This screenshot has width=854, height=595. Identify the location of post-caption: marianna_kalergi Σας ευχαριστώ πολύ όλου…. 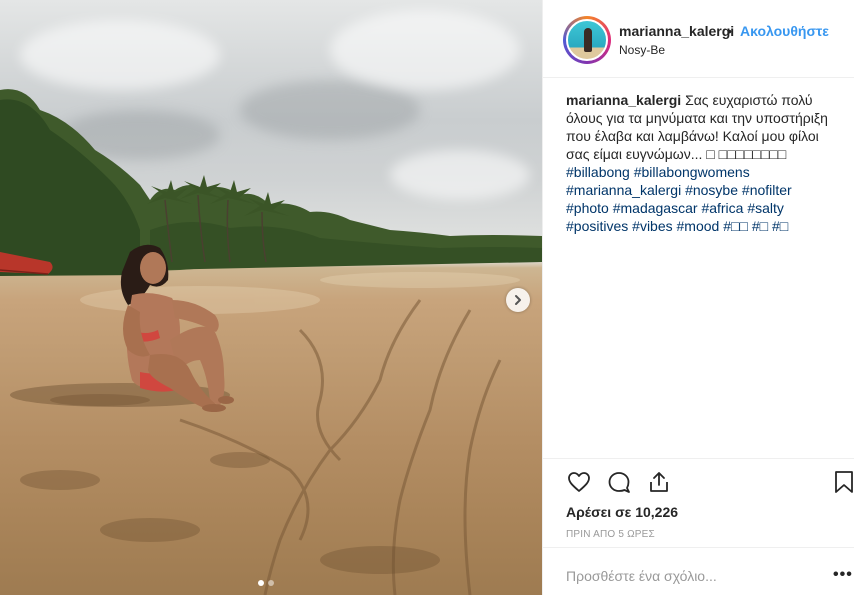
(701, 163).